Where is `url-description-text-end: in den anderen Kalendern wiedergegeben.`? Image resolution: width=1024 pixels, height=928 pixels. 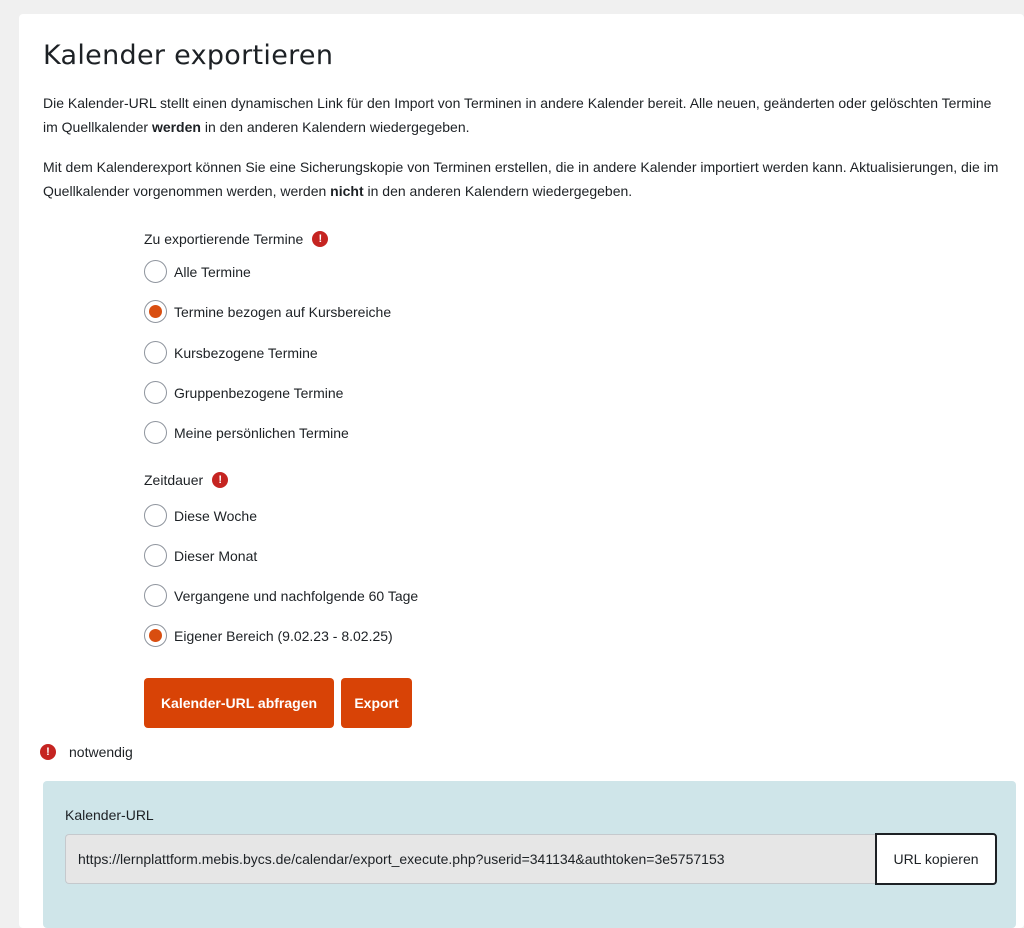 url-description-text-end: in den anderen Kalendern wiedergegeben. is located at coordinates (335, 127).